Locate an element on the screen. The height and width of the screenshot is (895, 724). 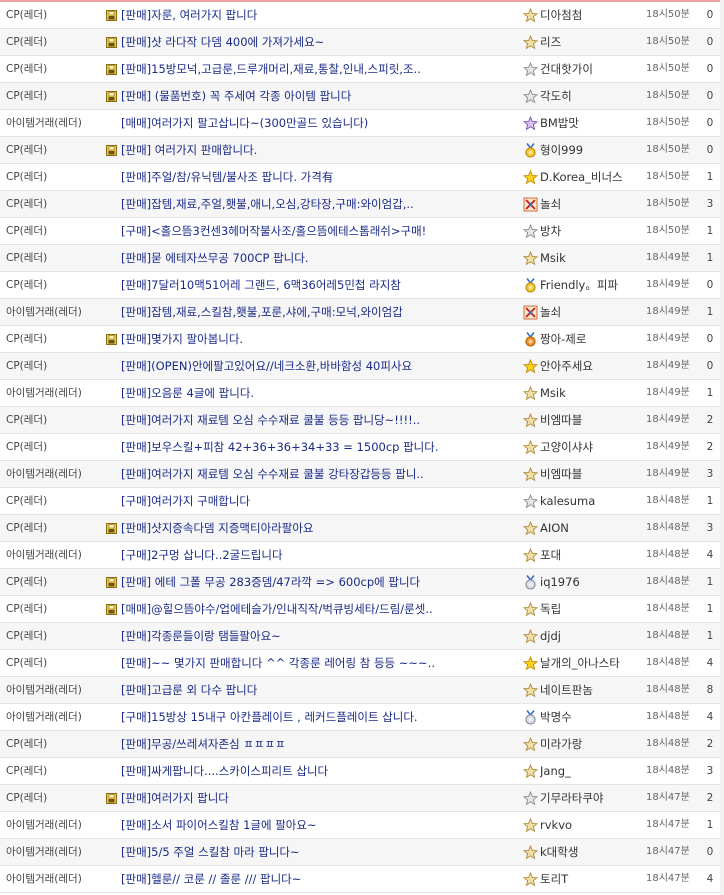
table-row: 아이템거래(레더) [판매]오음룬 4글에 팝니다. Msik 18시49분 1 is located at coordinates (362, 393).